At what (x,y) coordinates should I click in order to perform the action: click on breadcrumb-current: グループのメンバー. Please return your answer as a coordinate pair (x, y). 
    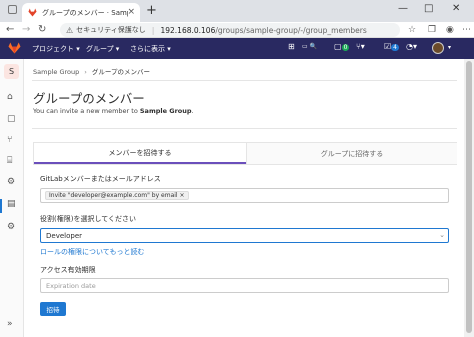
    Looking at the image, I should click on (121, 72).